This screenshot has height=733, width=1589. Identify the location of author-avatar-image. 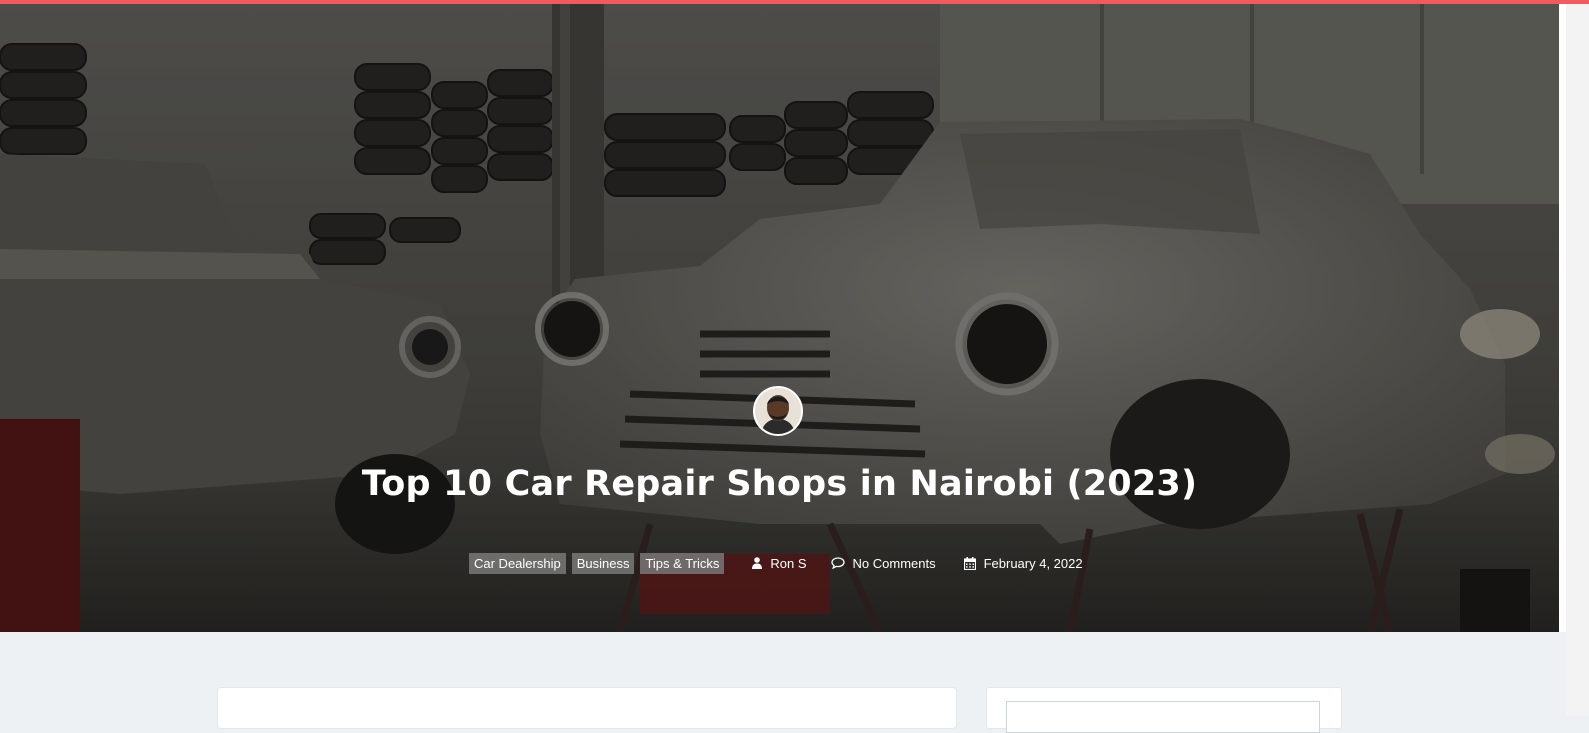
(778, 411).